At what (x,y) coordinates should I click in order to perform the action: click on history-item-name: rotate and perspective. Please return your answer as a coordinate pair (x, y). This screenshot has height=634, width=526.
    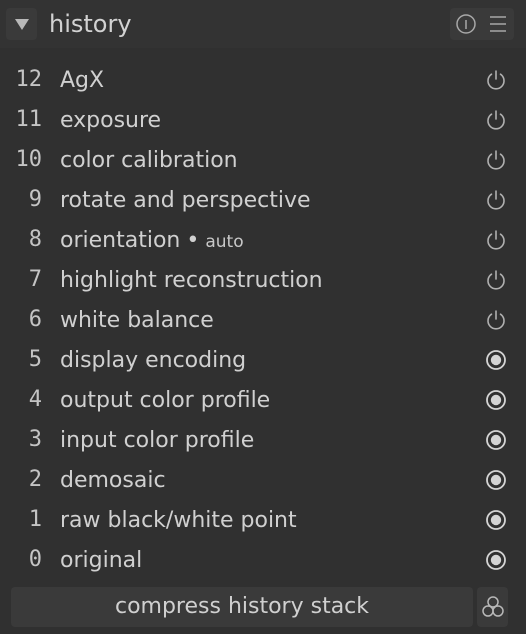
    Looking at the image, I should click on (185, 200).